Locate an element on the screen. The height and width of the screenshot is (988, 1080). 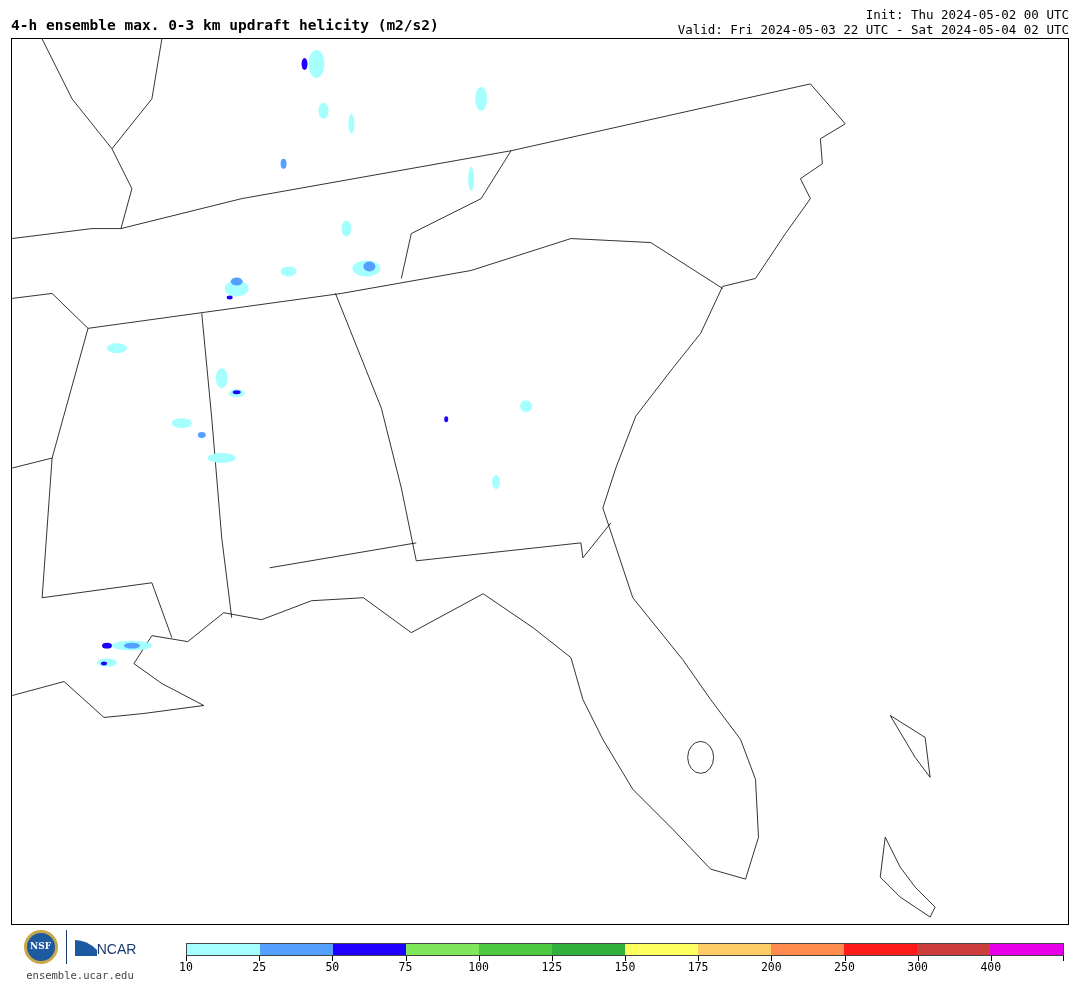
scale-label: 25 is located at coordinates (259, 968).